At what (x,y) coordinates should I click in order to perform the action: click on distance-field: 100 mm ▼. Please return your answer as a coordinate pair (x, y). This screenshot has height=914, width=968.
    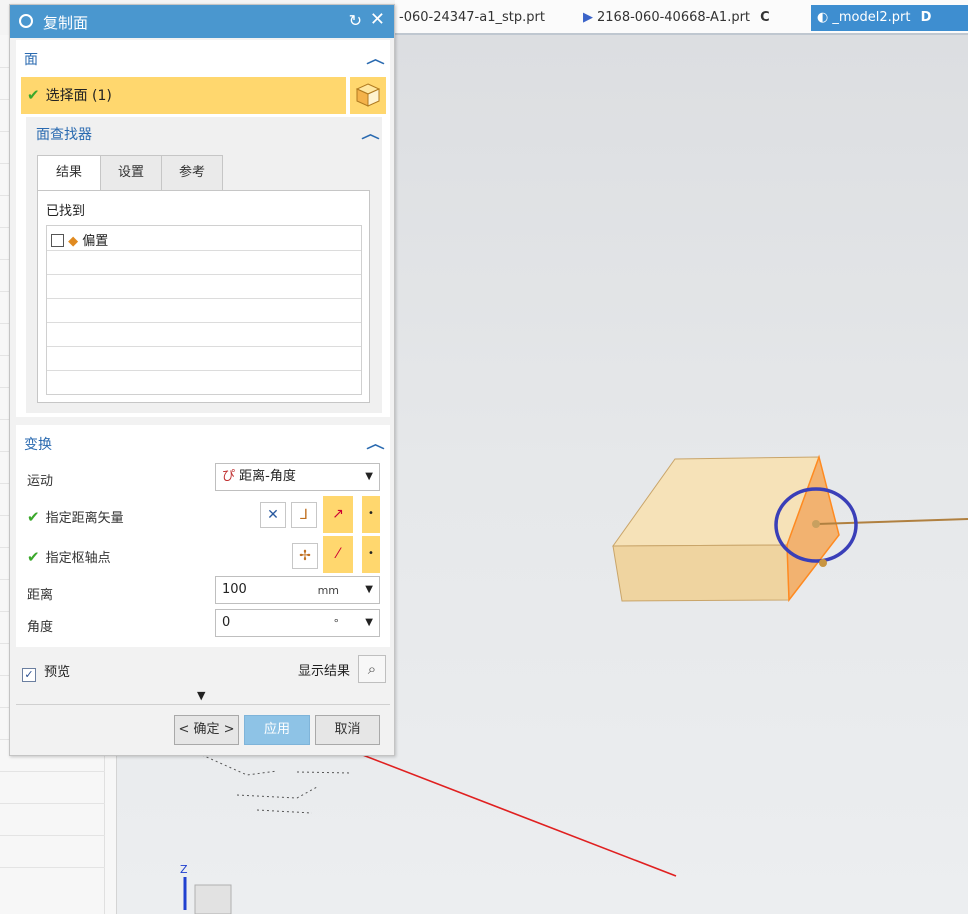
    Looking at the image, I should click on (297, 590).